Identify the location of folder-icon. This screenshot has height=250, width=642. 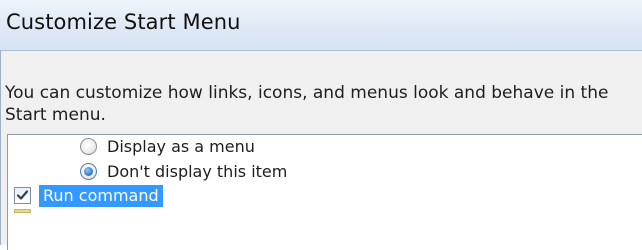
(22, 211).